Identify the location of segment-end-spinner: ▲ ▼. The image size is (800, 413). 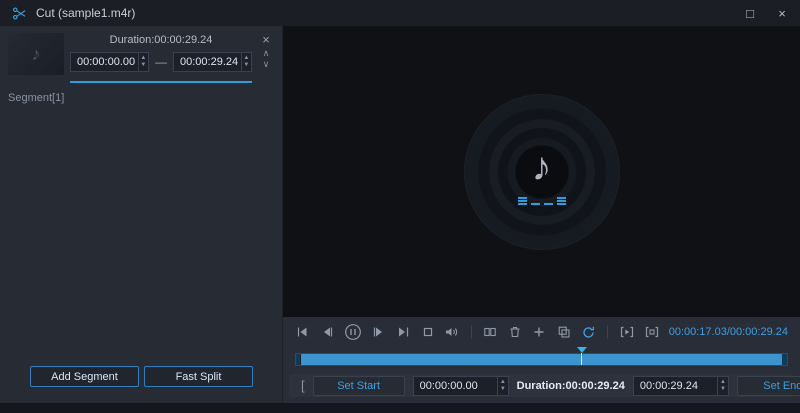
(245, 62).